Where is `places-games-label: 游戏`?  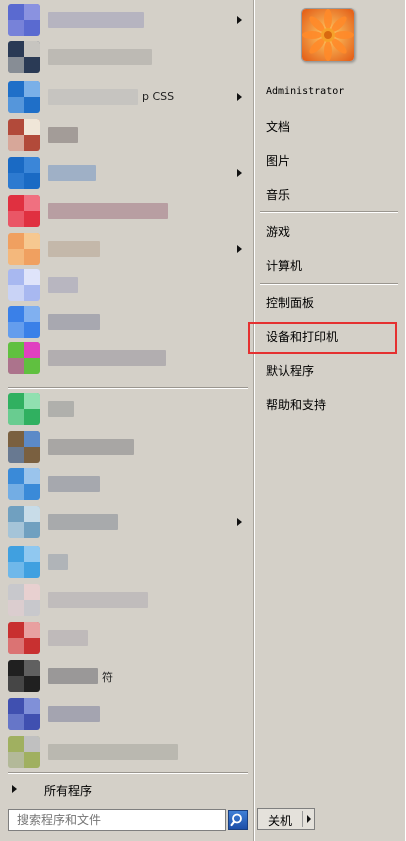
places-games-label: 游戏 is located at coordinates (278, 232).